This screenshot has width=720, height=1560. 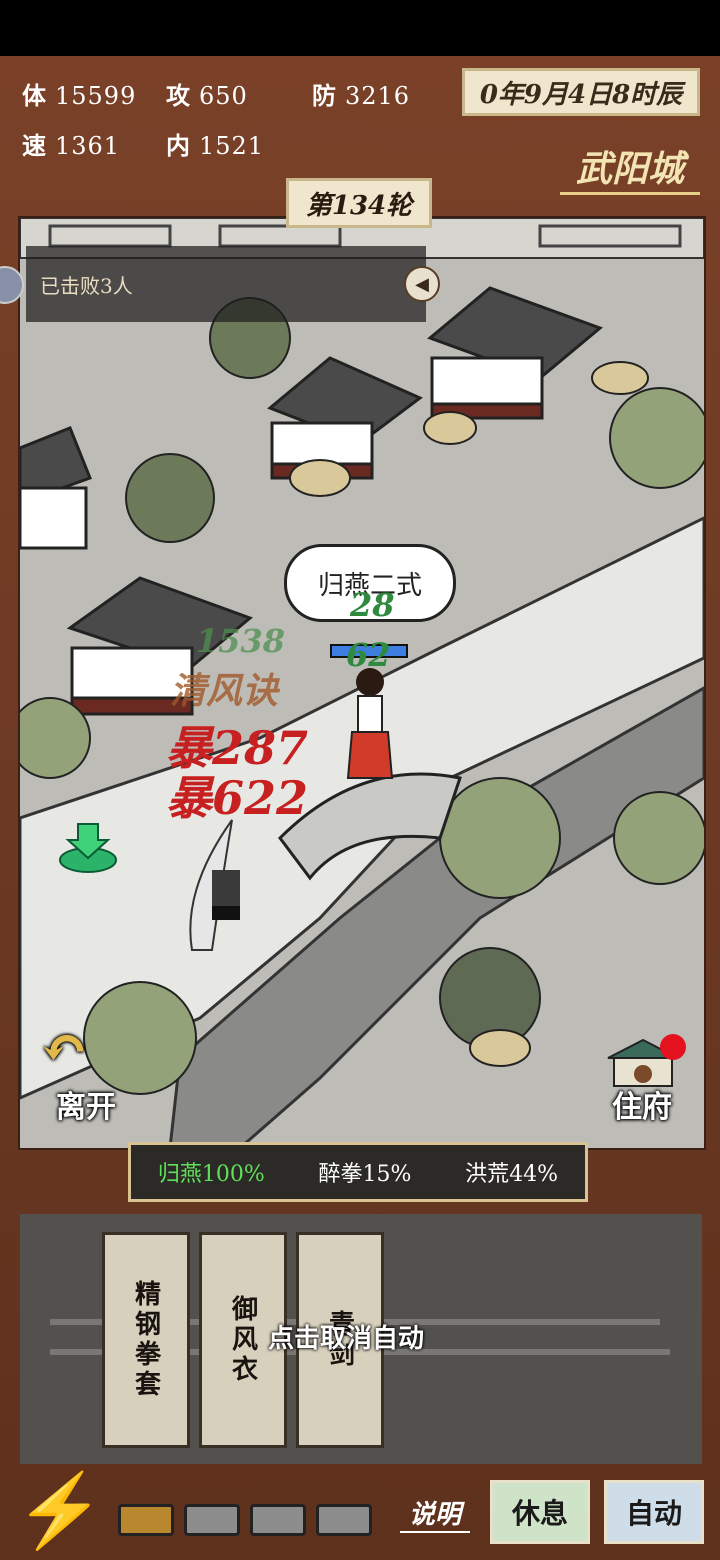 What do you see at coordinates (224, 691) in the screenshot?
I see `skill-name-popup: 清风诀` at bounding box center [224, 691].